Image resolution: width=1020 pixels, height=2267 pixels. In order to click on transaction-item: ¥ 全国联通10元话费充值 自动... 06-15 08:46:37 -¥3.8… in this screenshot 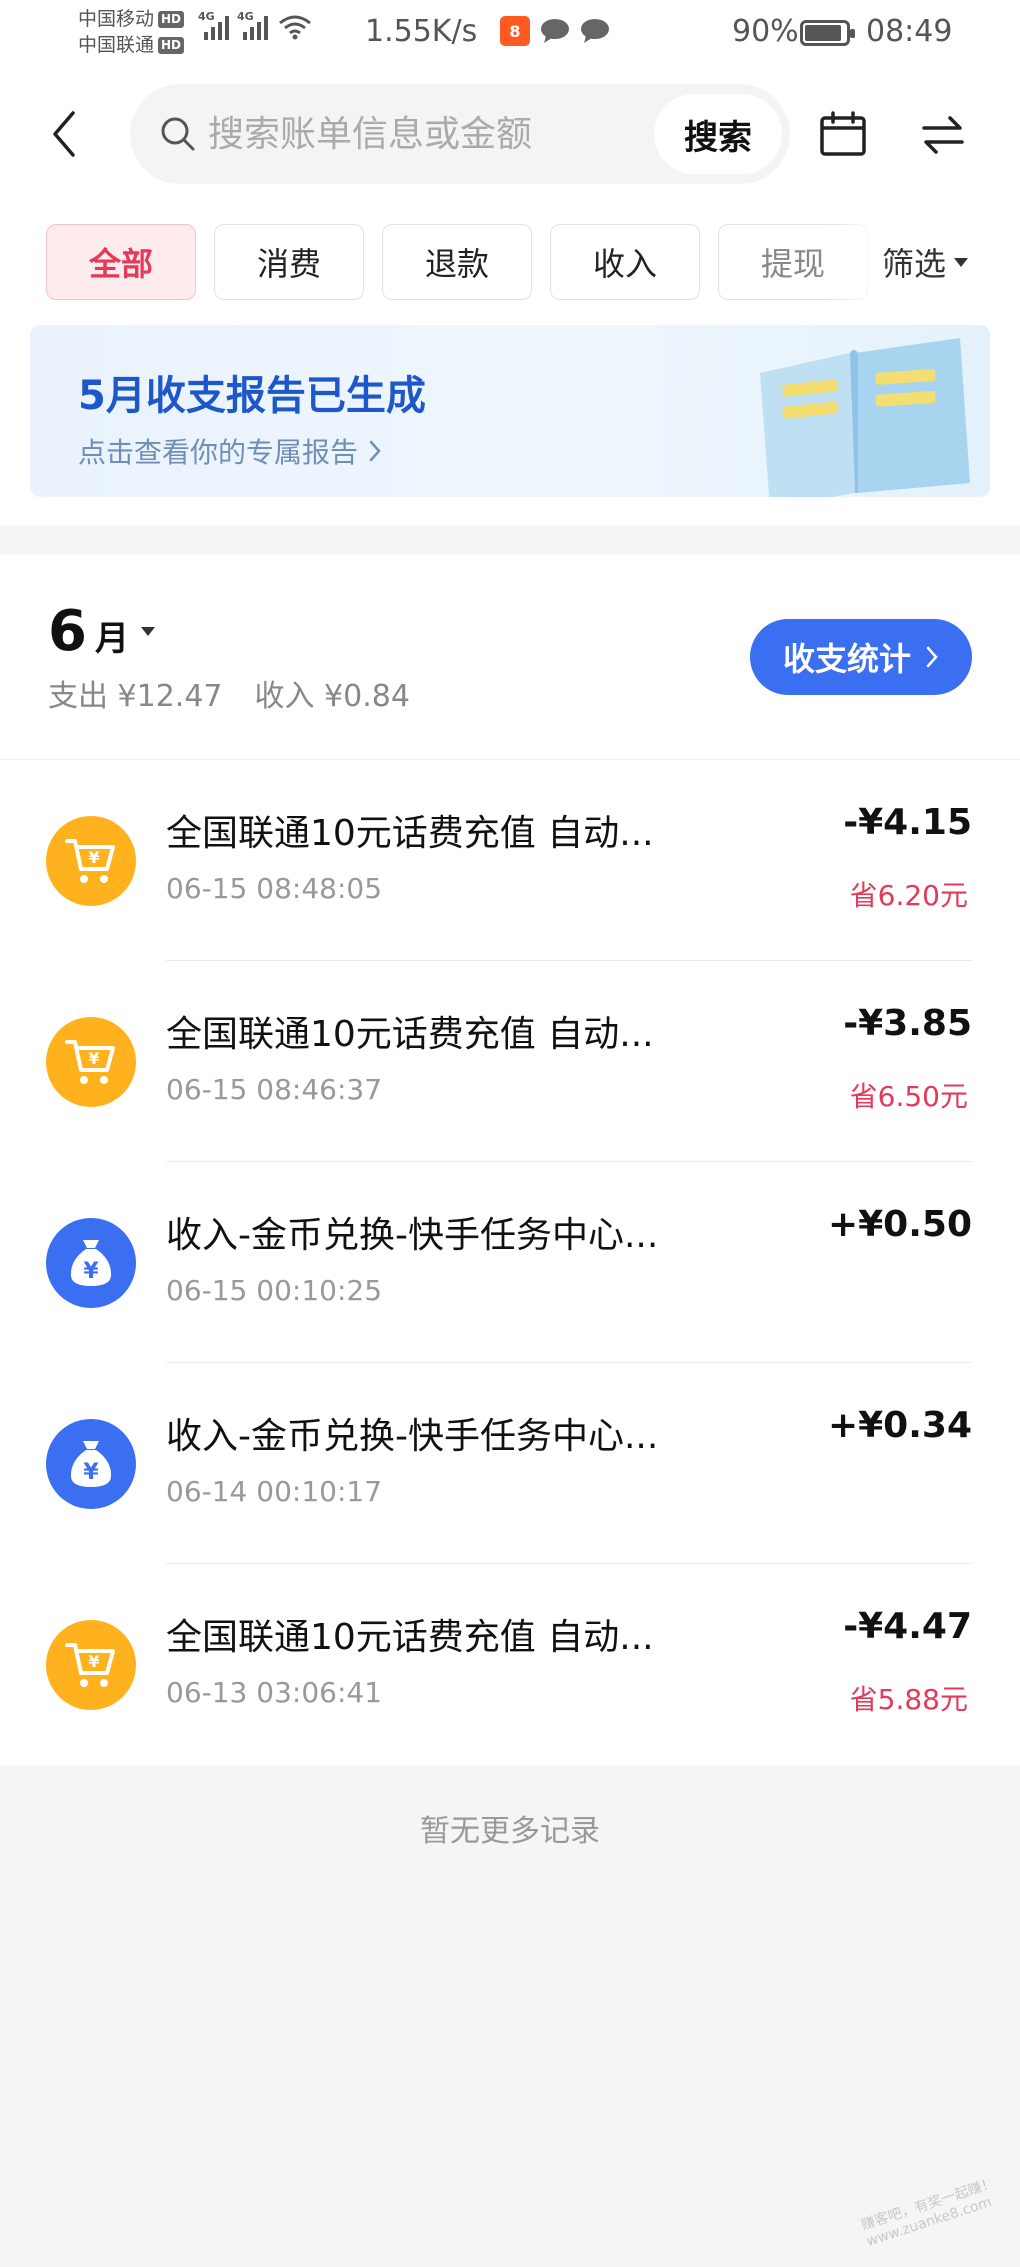, I will do `click(510, 1061)`.